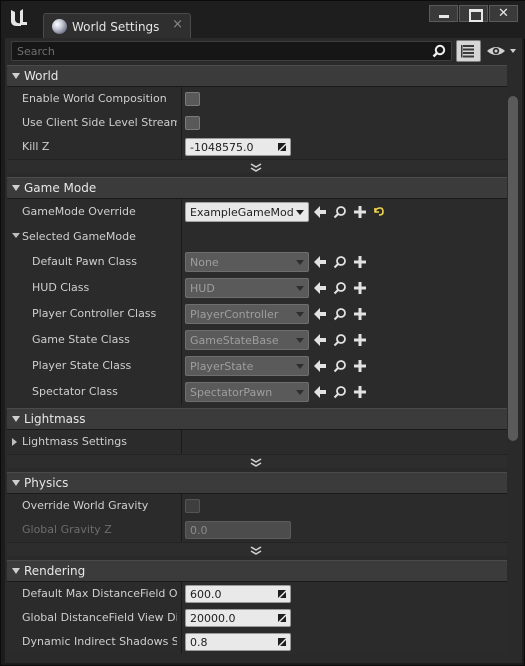 This screenshot has width=525, height=666. What do you see at coordinates (55, 571) in the screenshot?
I see `category-label: Rendering` at bounding box center [55, 571].